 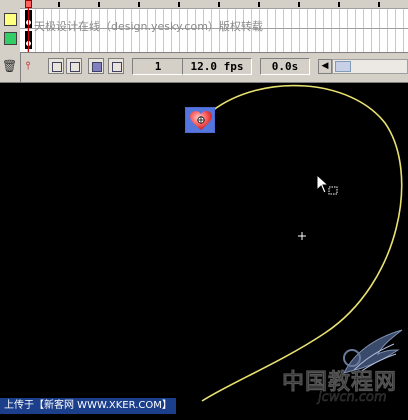 I want to click on modify-onion-markers-button, so click(x=116, y=66).